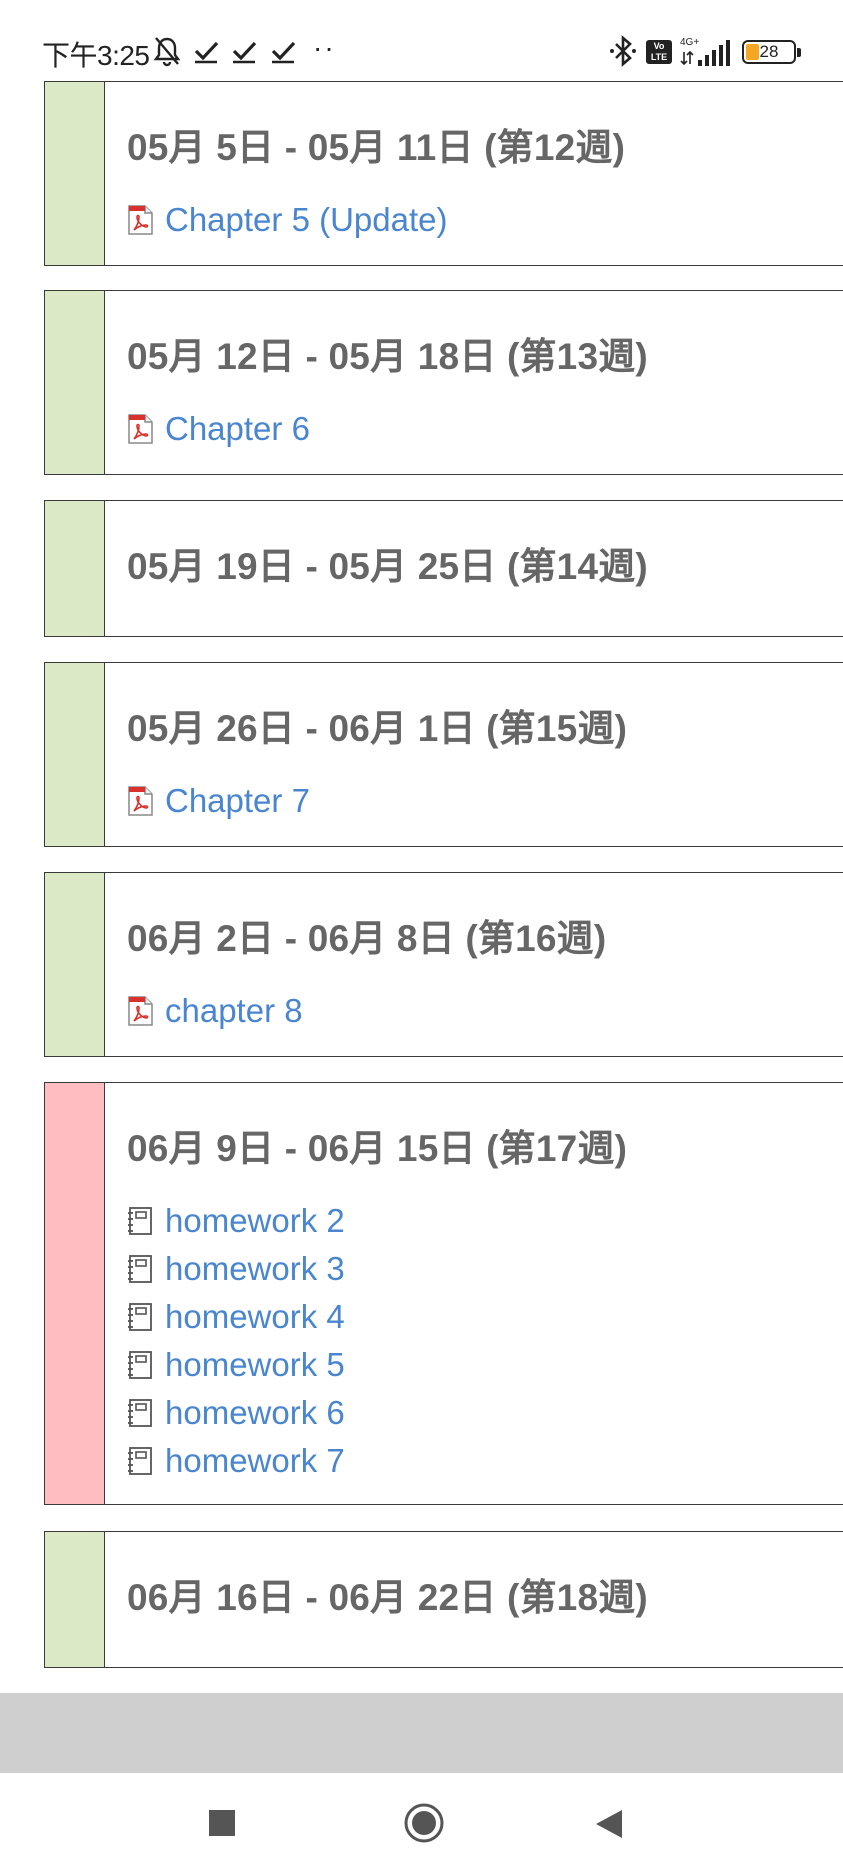  I want to click on course-section-2: 05月 12日 - 05月 18日 (第13週) Chapter 6, so click(443, 382).